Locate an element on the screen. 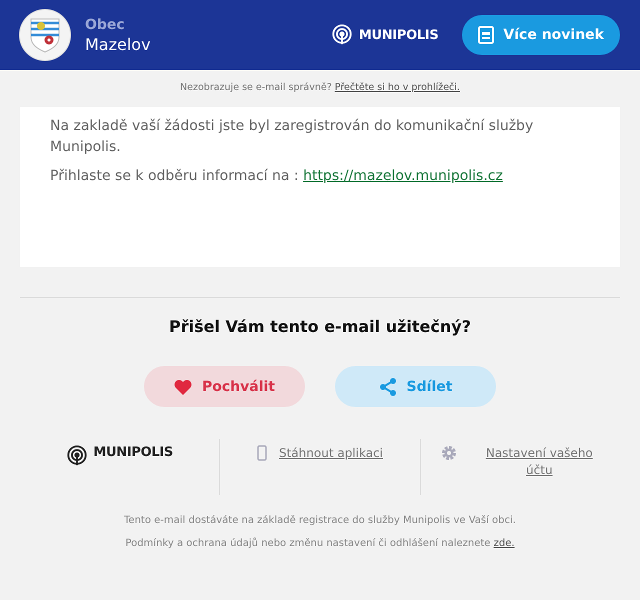 The image size is (640, 600). municipality-label: Obec is located at coordinates (105, 24).